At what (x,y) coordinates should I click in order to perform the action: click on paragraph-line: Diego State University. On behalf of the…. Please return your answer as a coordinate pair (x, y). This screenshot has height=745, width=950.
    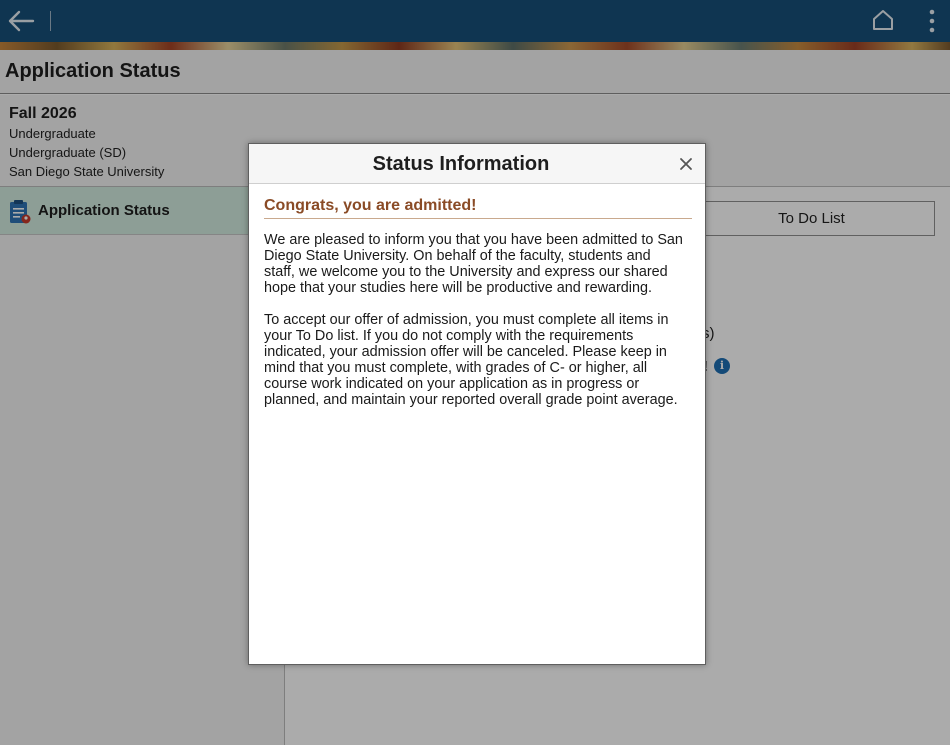
    Looking at the image, I should click on (457, 256).